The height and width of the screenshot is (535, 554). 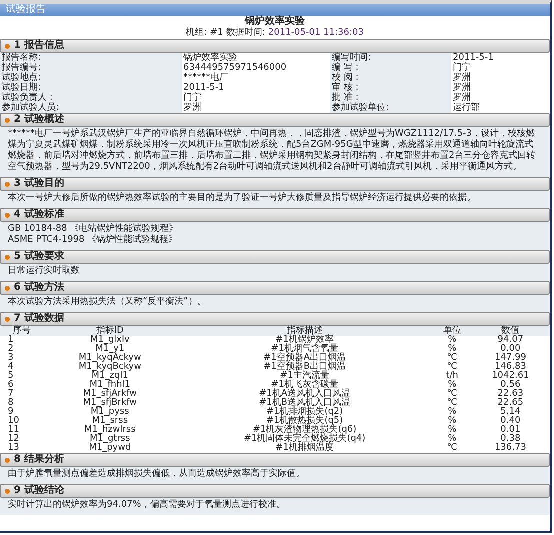 I want to click on table-cell: %, so click(x=452, y=340).